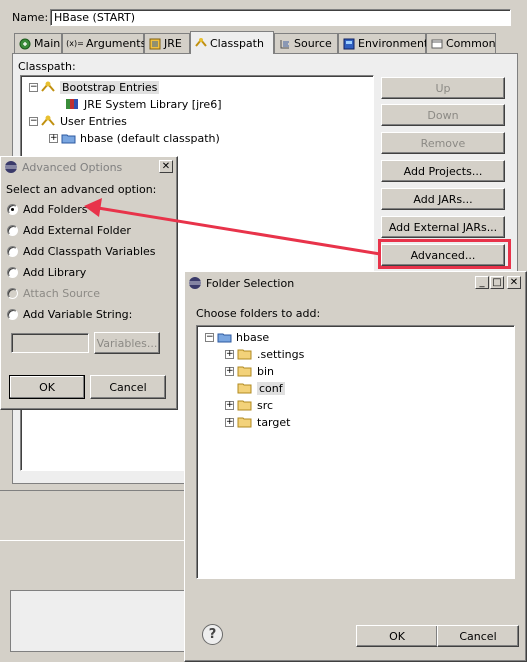 The image size is (527, 662). What do you see at coordinates (47, 43) in the screenshot?
I see `tab-main-label: Main` at bounding box center [47, 43].